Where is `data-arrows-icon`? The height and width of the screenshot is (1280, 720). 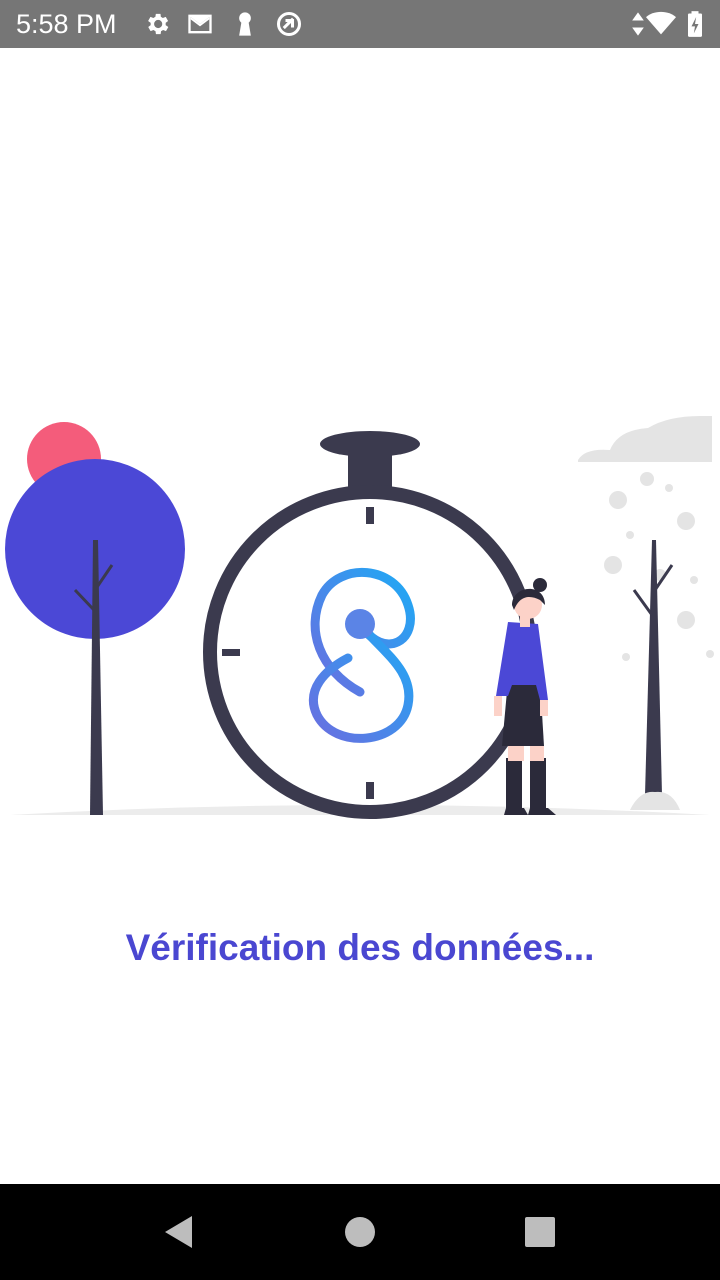
data-arrows-icon is located at coordinates (638, 24).